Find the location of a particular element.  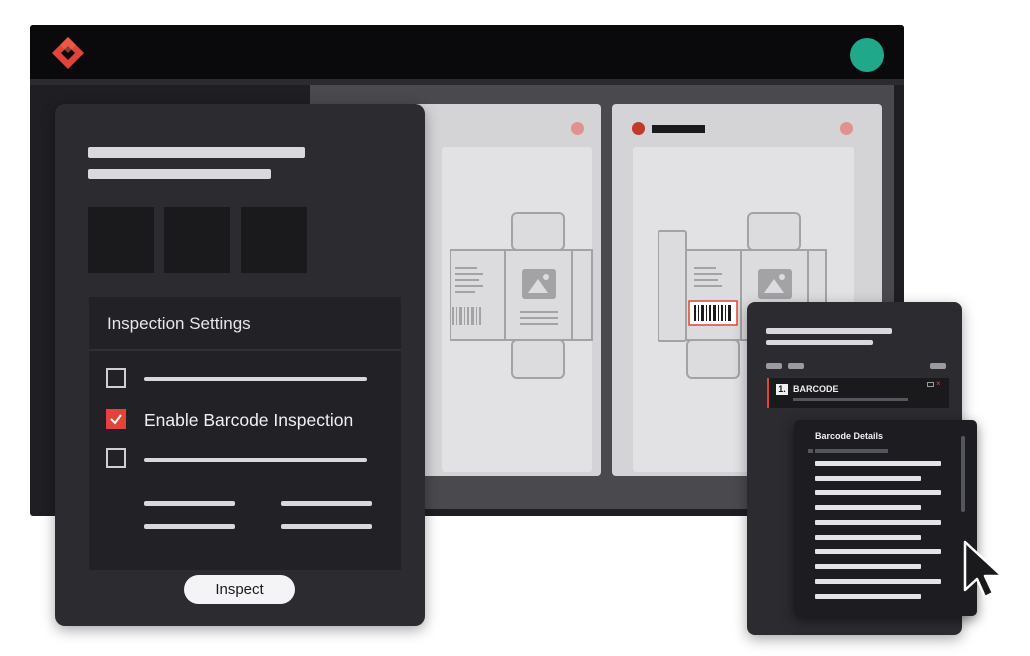

package-dieline-icon is located at coordinates (521, 295).